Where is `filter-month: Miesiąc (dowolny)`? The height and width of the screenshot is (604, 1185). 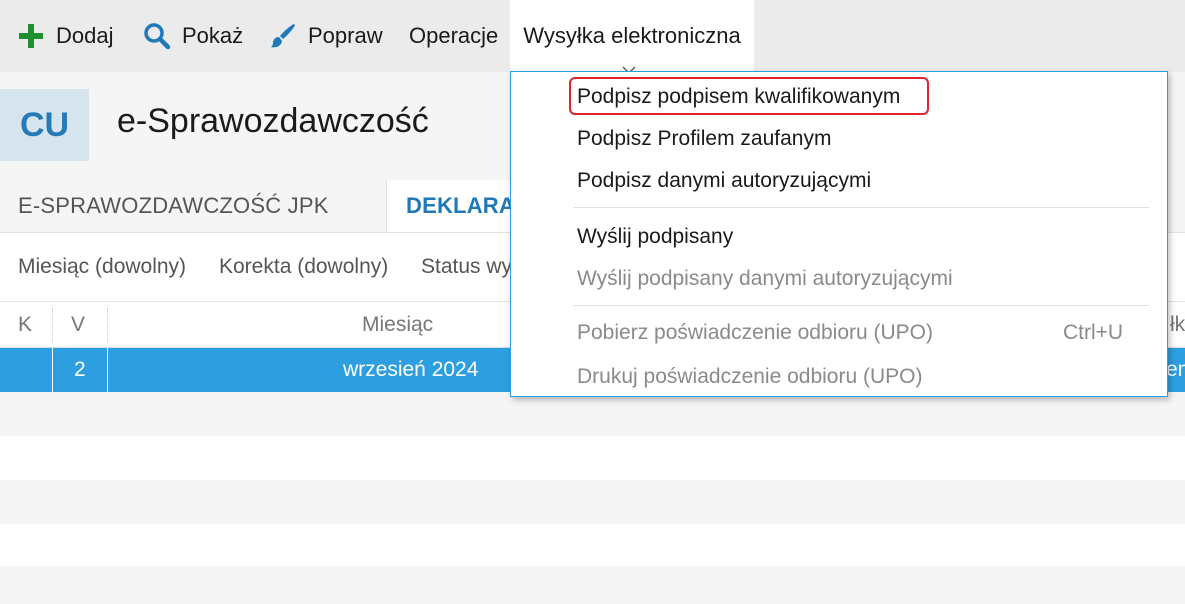
filter-month: Miesiąc (dowolny) is located at coordinates (102, 267).